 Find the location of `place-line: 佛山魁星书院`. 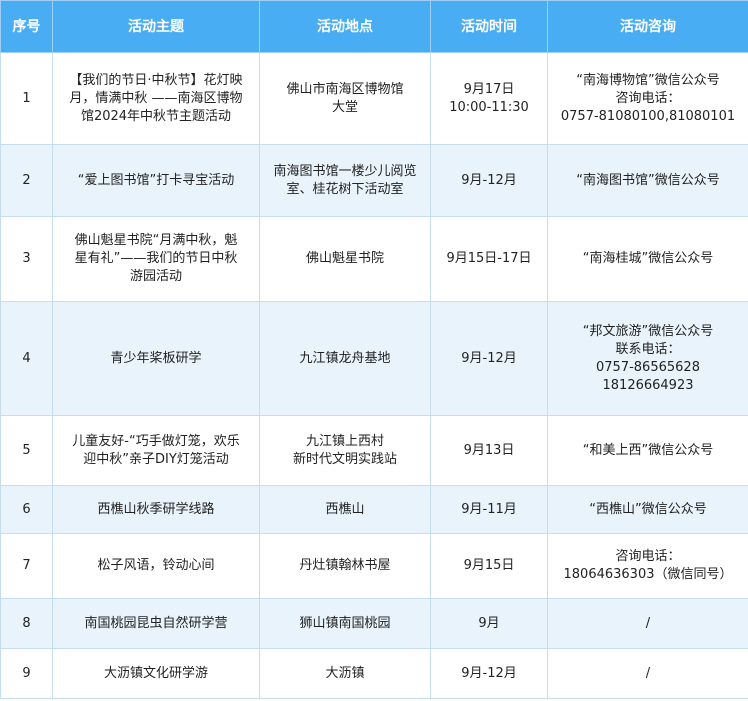

place-line: 佛山魁星书院 is located at coordinates (344, 258).